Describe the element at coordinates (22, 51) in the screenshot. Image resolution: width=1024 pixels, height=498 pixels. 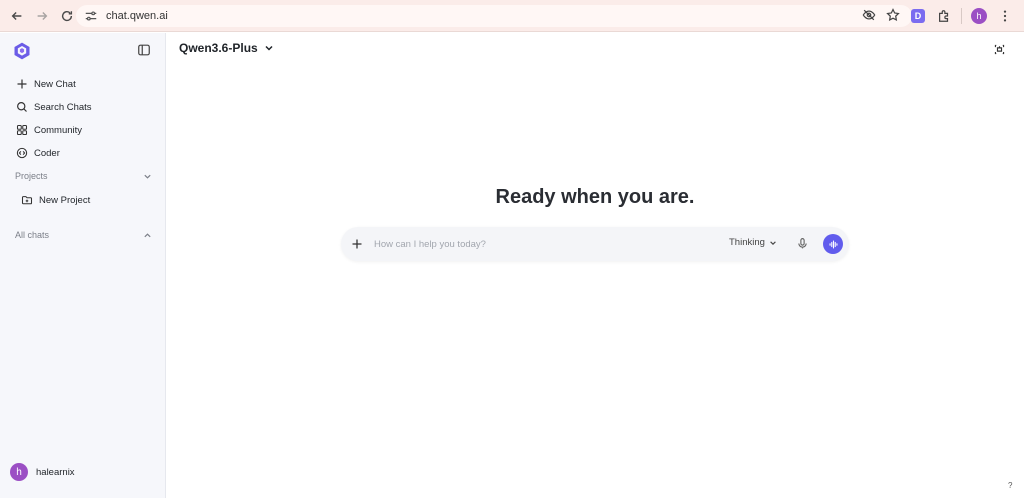
I see `qwen-logo-icon` at that location.